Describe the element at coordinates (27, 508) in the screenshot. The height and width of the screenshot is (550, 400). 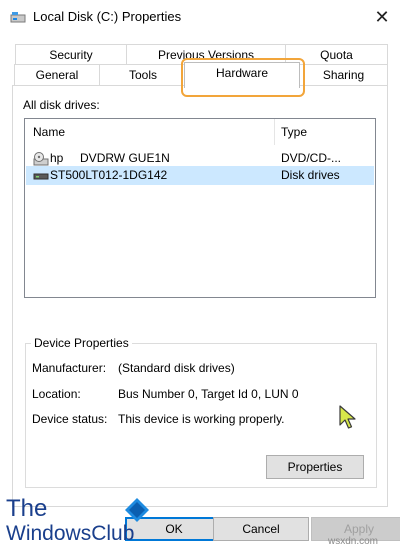
I see `watermark-line-1: The` at that location.